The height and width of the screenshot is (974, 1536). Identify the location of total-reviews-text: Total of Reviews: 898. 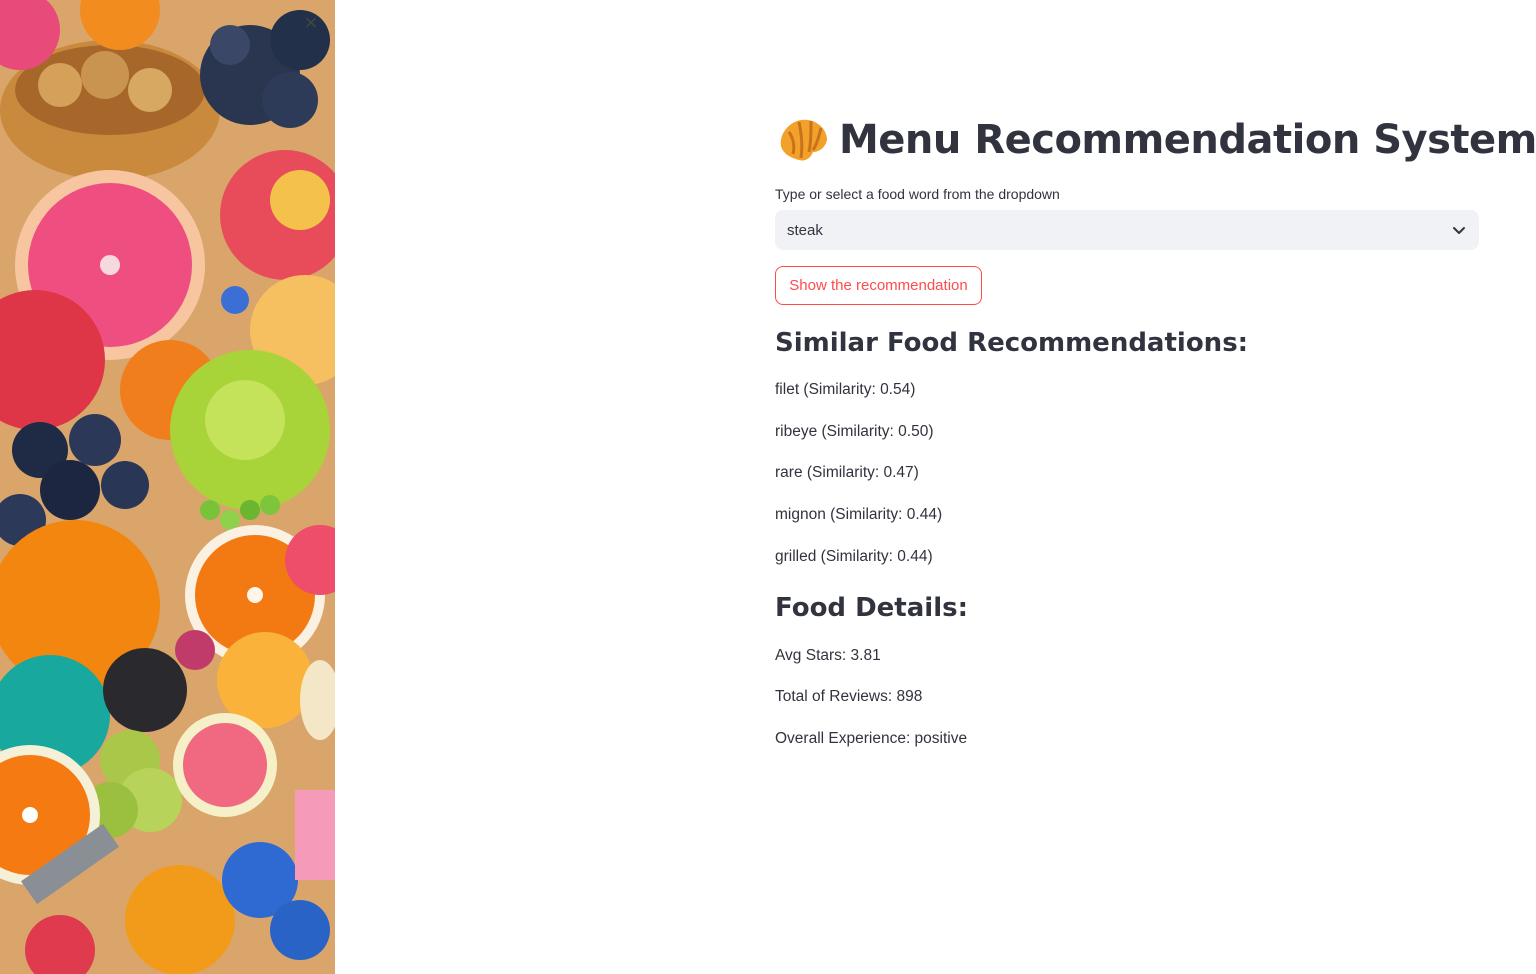
(849, 696).